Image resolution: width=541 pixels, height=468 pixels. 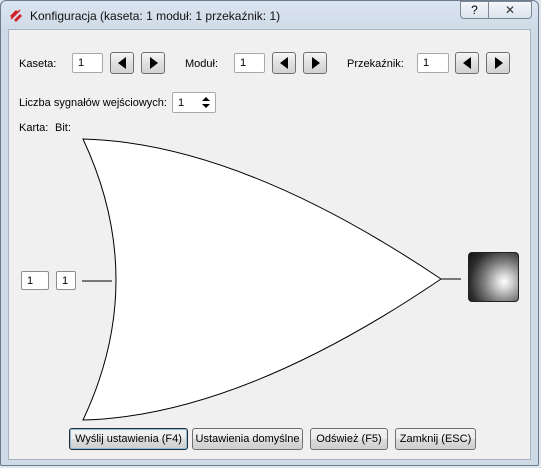 I want to click on input-bit-field: 1, so click(x=66, y=280).